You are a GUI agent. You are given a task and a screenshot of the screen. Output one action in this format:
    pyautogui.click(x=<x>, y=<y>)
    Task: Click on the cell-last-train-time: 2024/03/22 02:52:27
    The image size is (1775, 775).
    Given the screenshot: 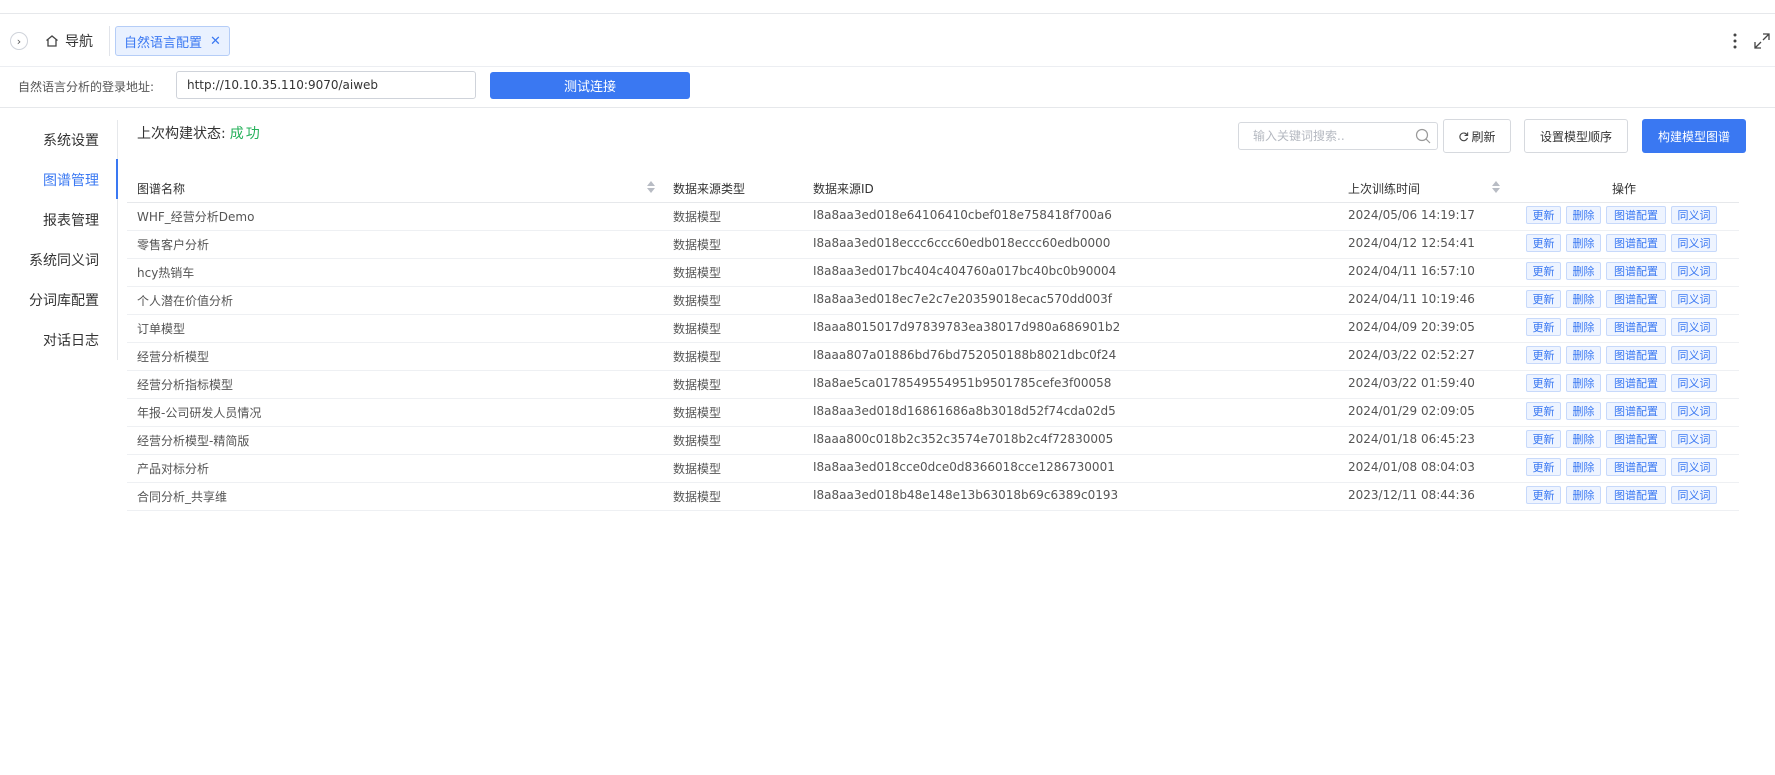 What is the action you would take?
    pyautogui.click(x=1411, y=355)
    